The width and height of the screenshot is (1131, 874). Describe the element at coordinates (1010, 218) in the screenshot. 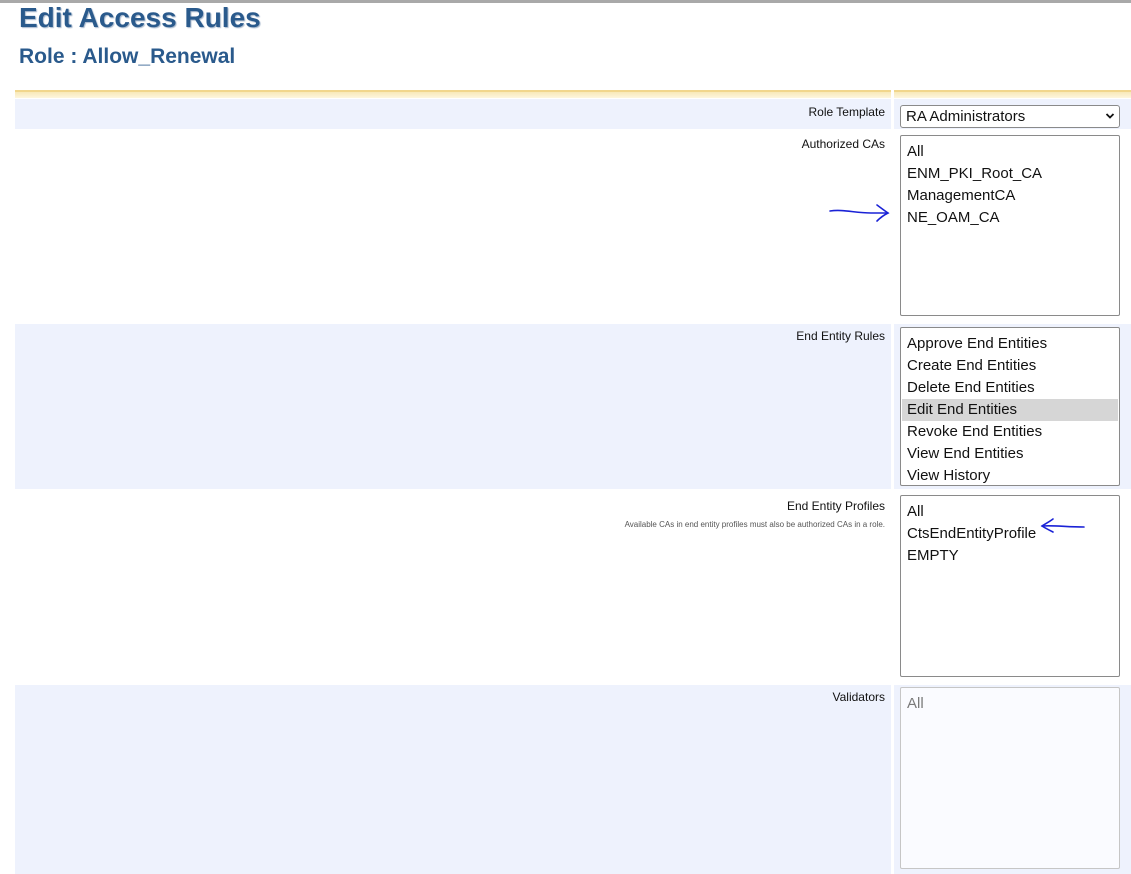

I see `list-item: NE_OAM_CA` at that location.